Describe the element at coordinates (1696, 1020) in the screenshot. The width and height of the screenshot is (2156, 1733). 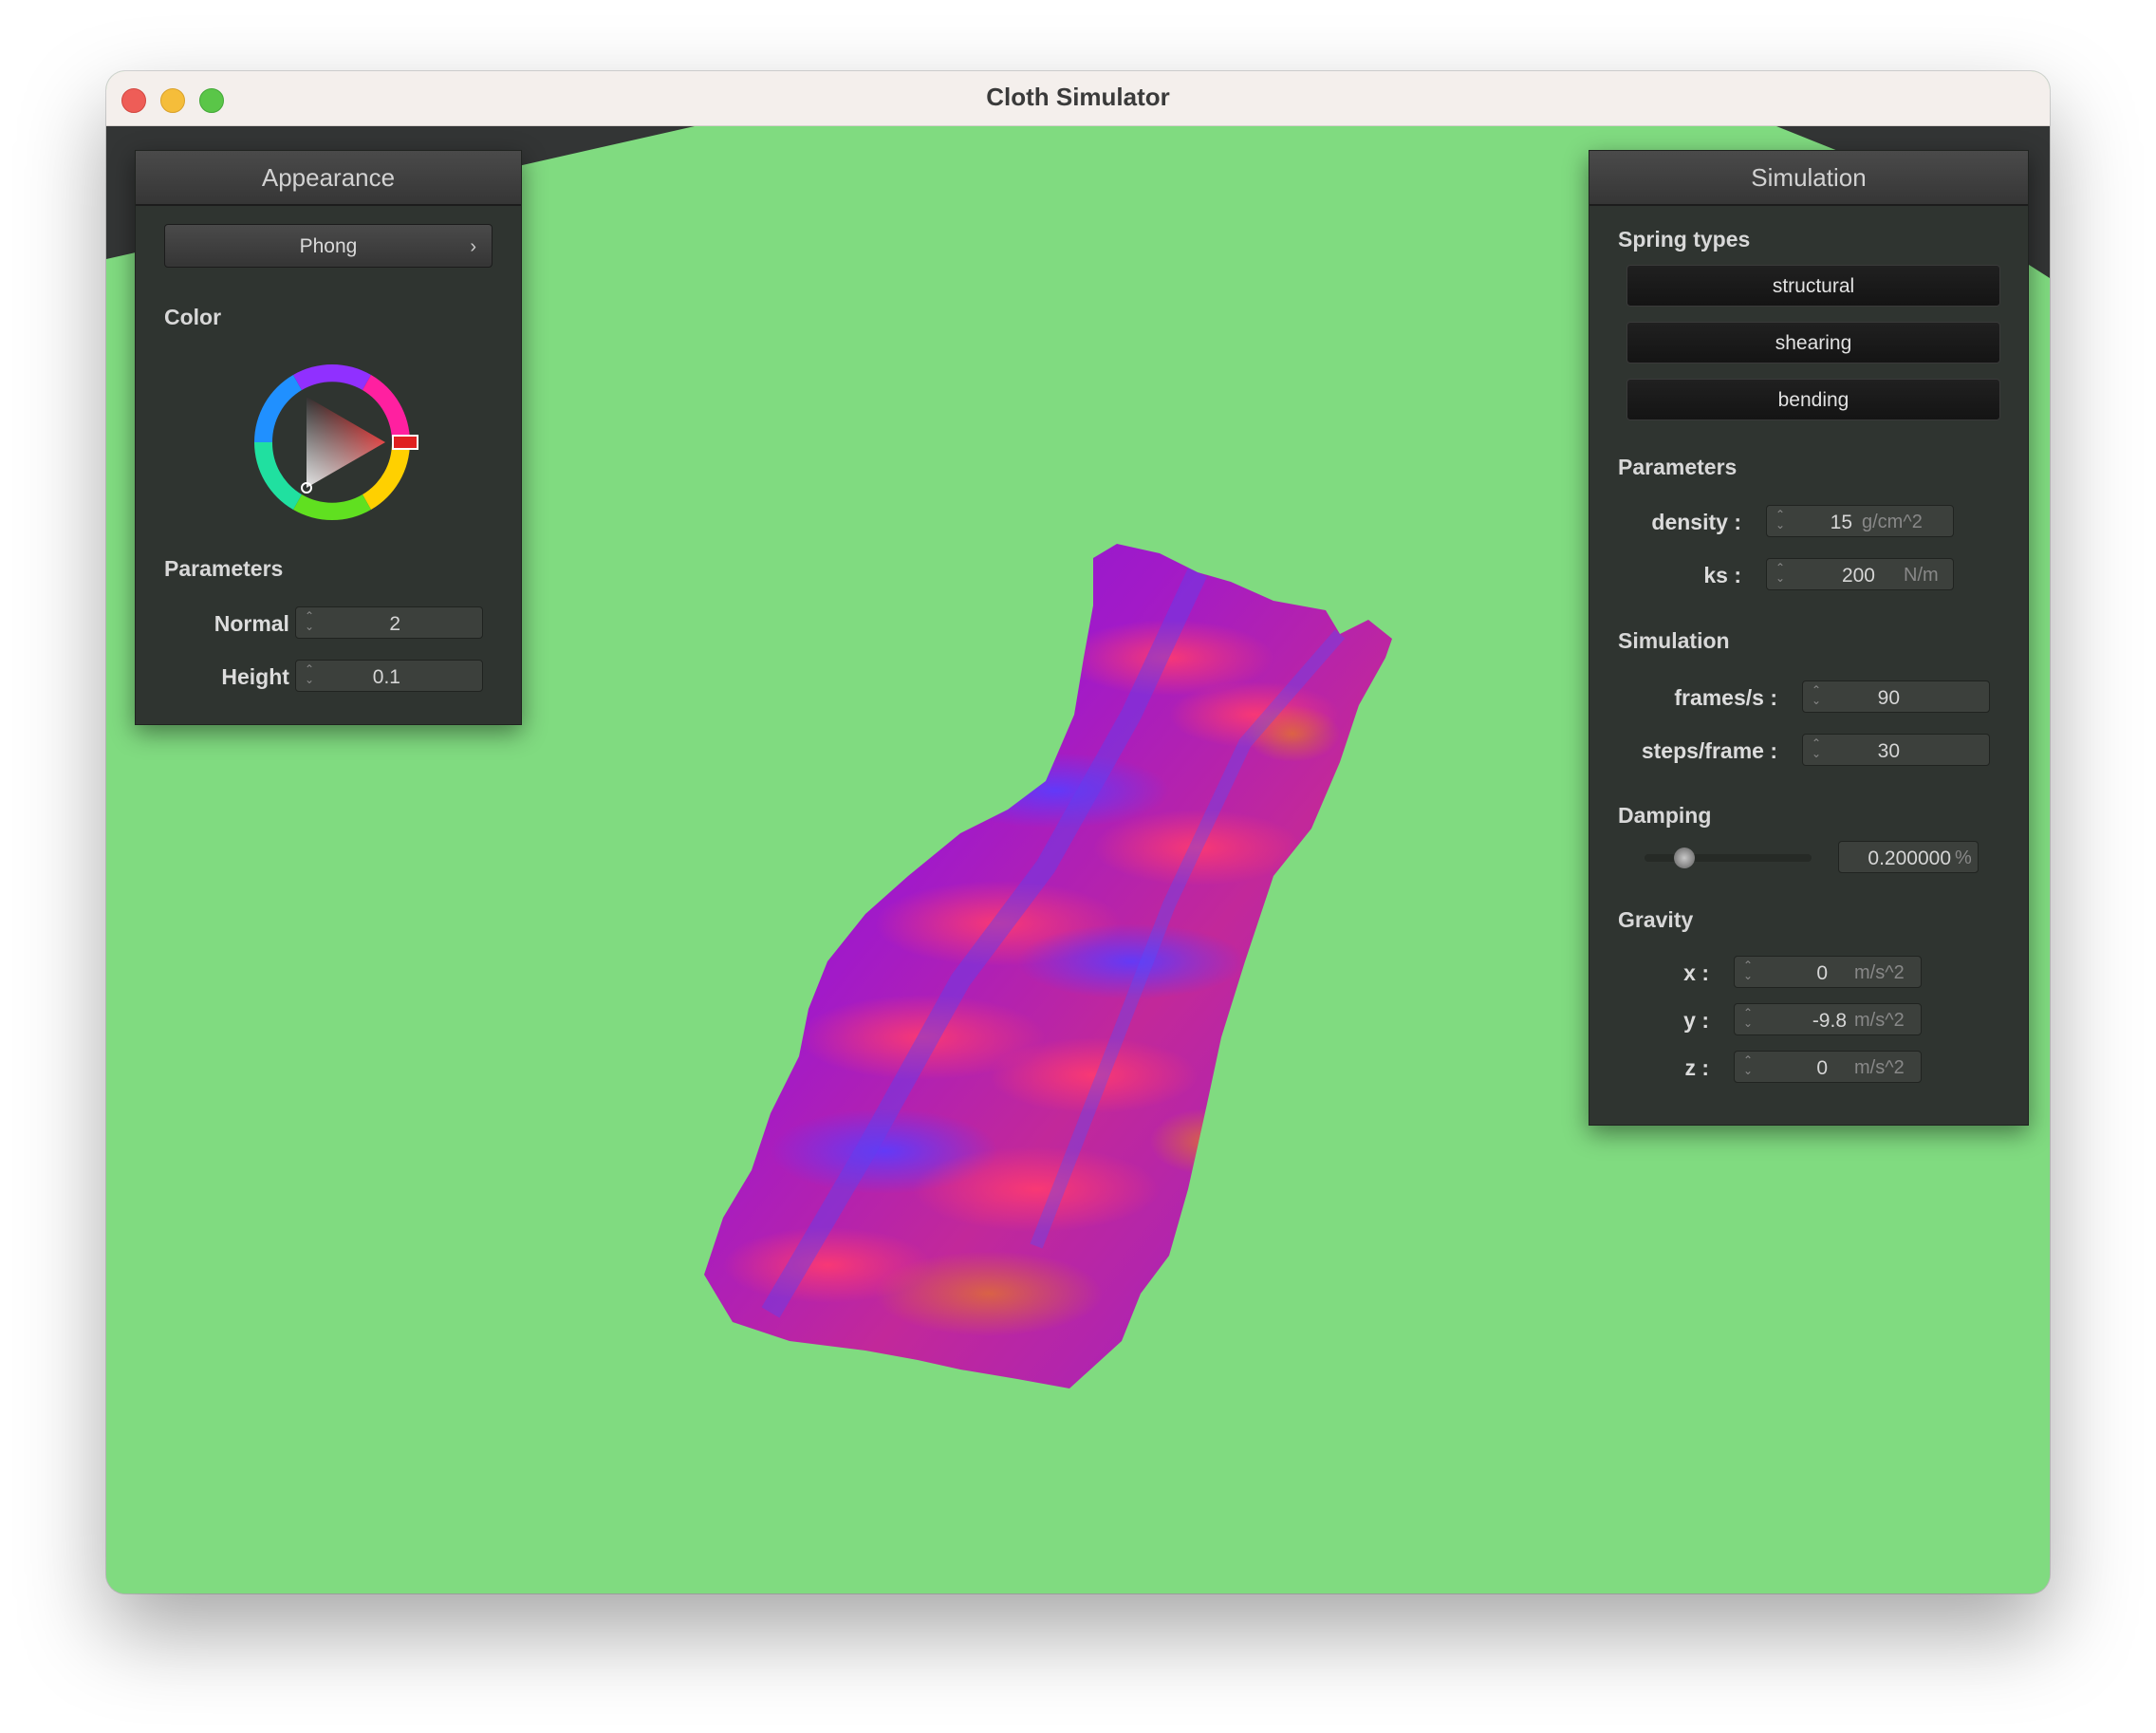
I see `gravity-y-label: y :` at that location.